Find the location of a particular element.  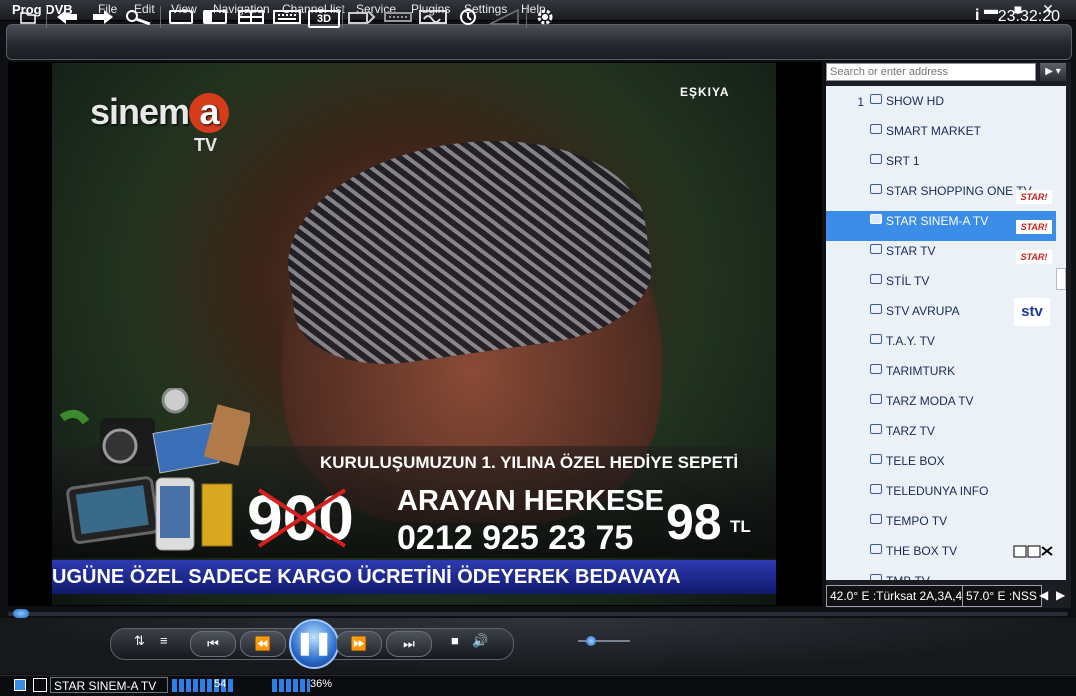

channel-row: TELEDUNYA INFO is located at coordinates (941, 496).